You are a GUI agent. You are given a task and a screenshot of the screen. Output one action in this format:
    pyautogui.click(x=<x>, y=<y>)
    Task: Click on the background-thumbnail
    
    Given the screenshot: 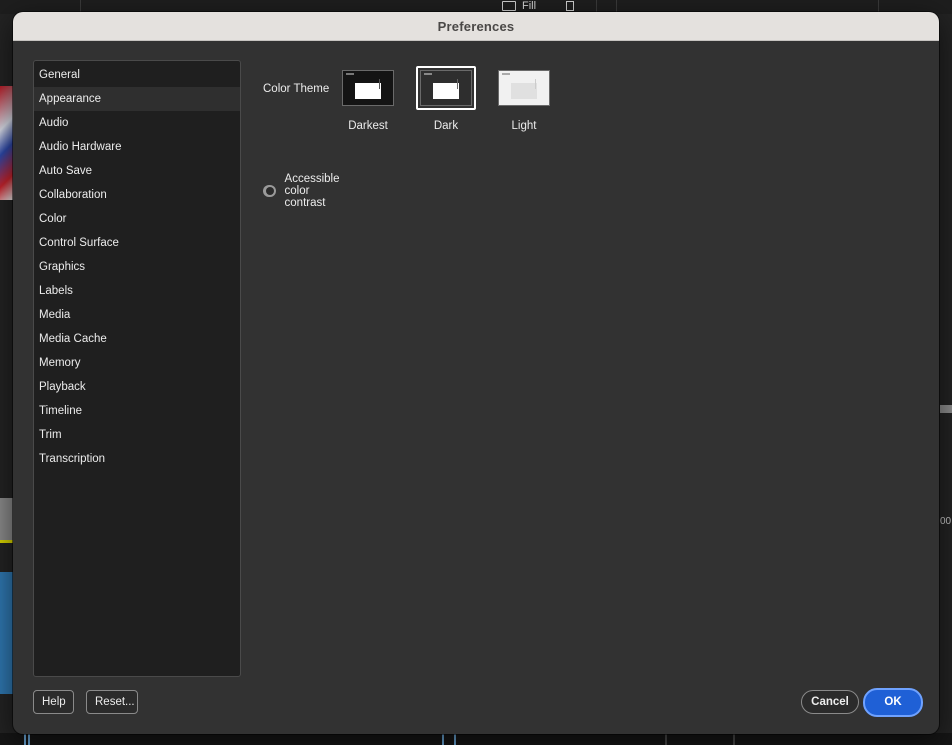 What is the action you would take?
    pyautogui.click(x=6, y=143)
    